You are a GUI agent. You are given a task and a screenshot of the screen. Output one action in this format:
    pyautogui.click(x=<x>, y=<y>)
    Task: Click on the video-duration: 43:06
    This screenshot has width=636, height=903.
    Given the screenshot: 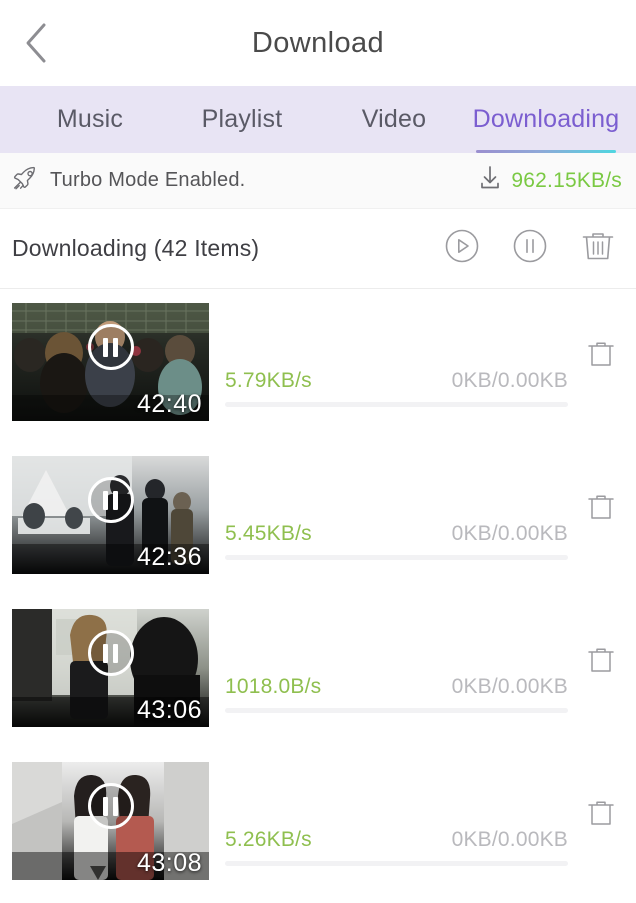 What is the action you would take?
    pyautogui.click(x=169, y=710)
    